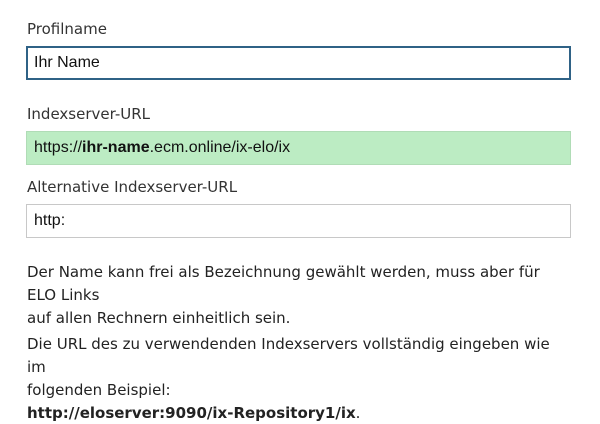 The width and height of the screenshot is (600, 424). I want to click on alt-index-server-url-value: http:, so click(50, 220).